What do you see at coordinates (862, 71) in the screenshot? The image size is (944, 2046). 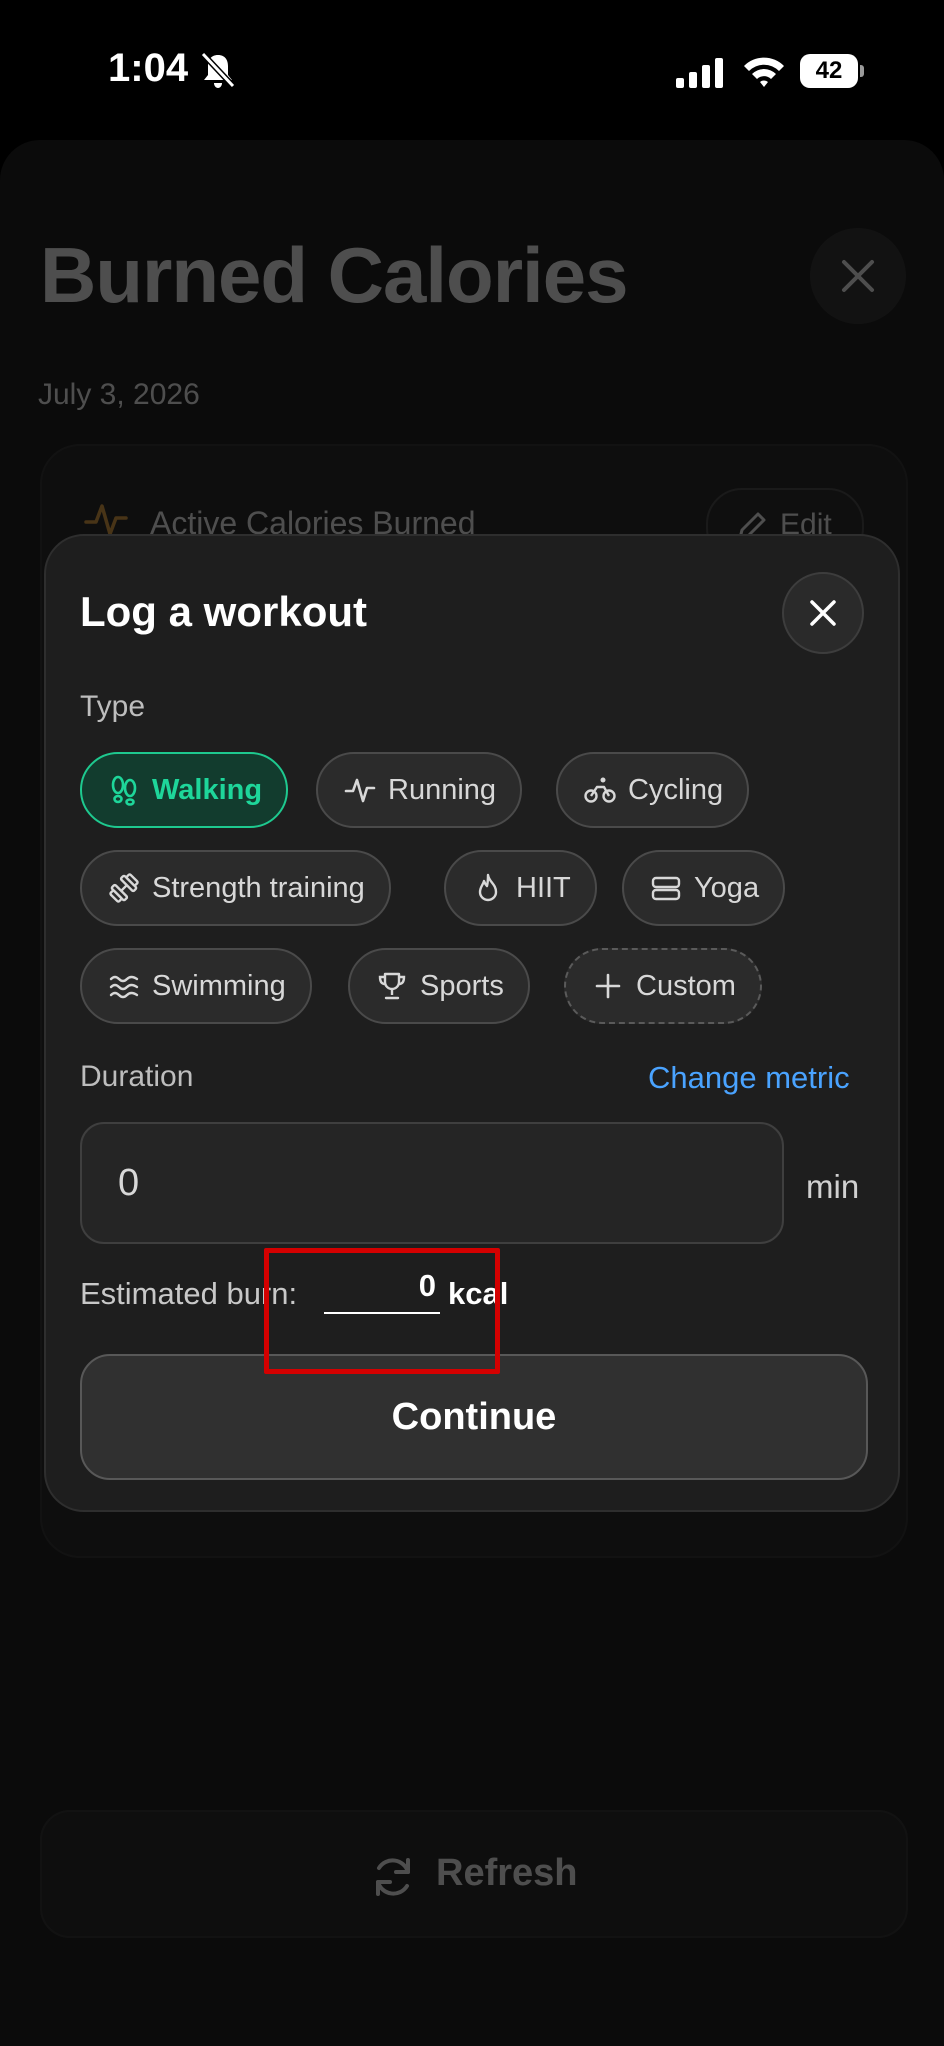 I see `battery-tip` at bounding box center [862, 71].